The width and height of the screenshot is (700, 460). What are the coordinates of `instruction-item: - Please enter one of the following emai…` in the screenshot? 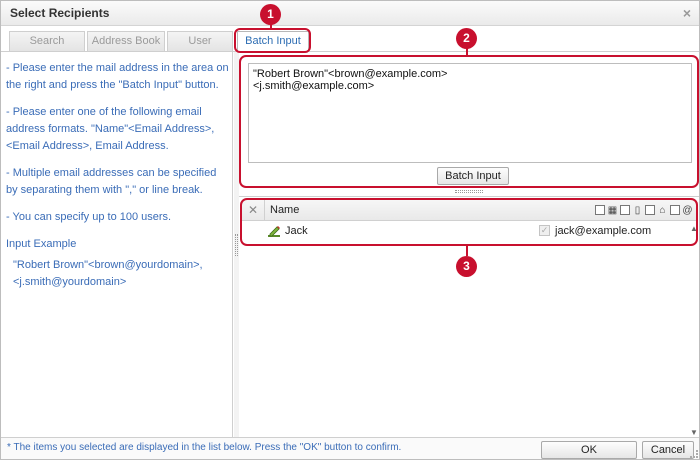 It's located at (110, 129).